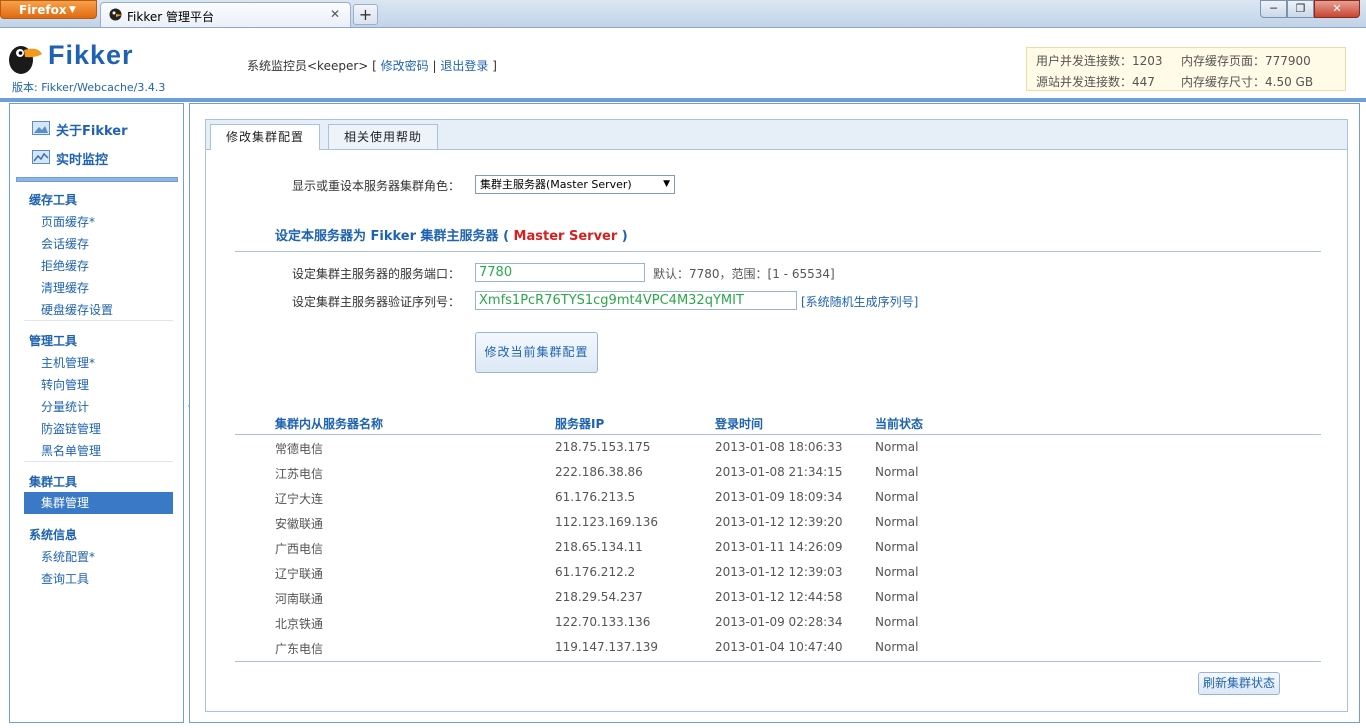  I want to click on refresh-cluster-status-button: 刷新集群状态, so click(1239, 683).